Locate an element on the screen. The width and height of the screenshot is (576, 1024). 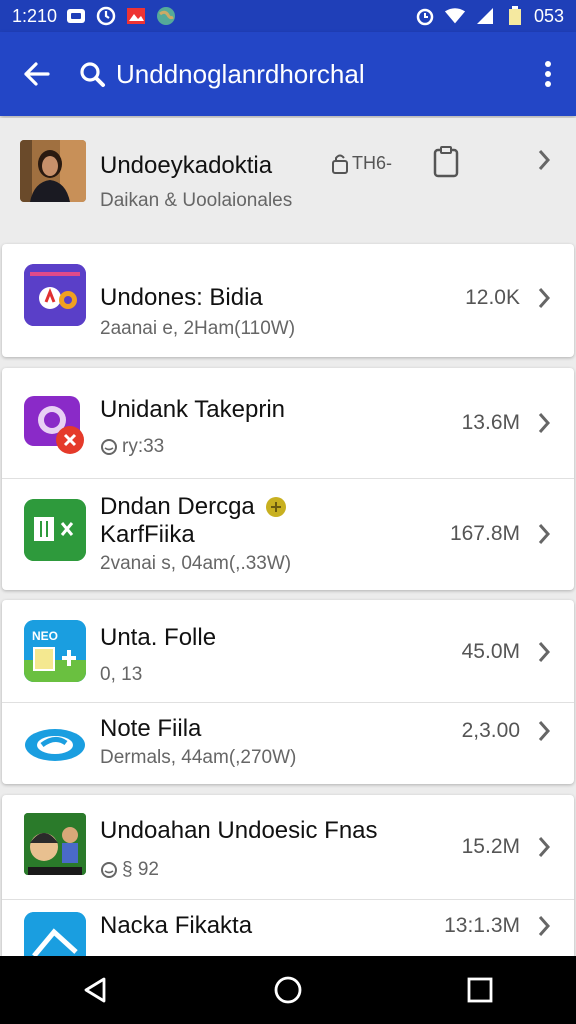
battery-text: 053 is located at coordinates (548, 15).